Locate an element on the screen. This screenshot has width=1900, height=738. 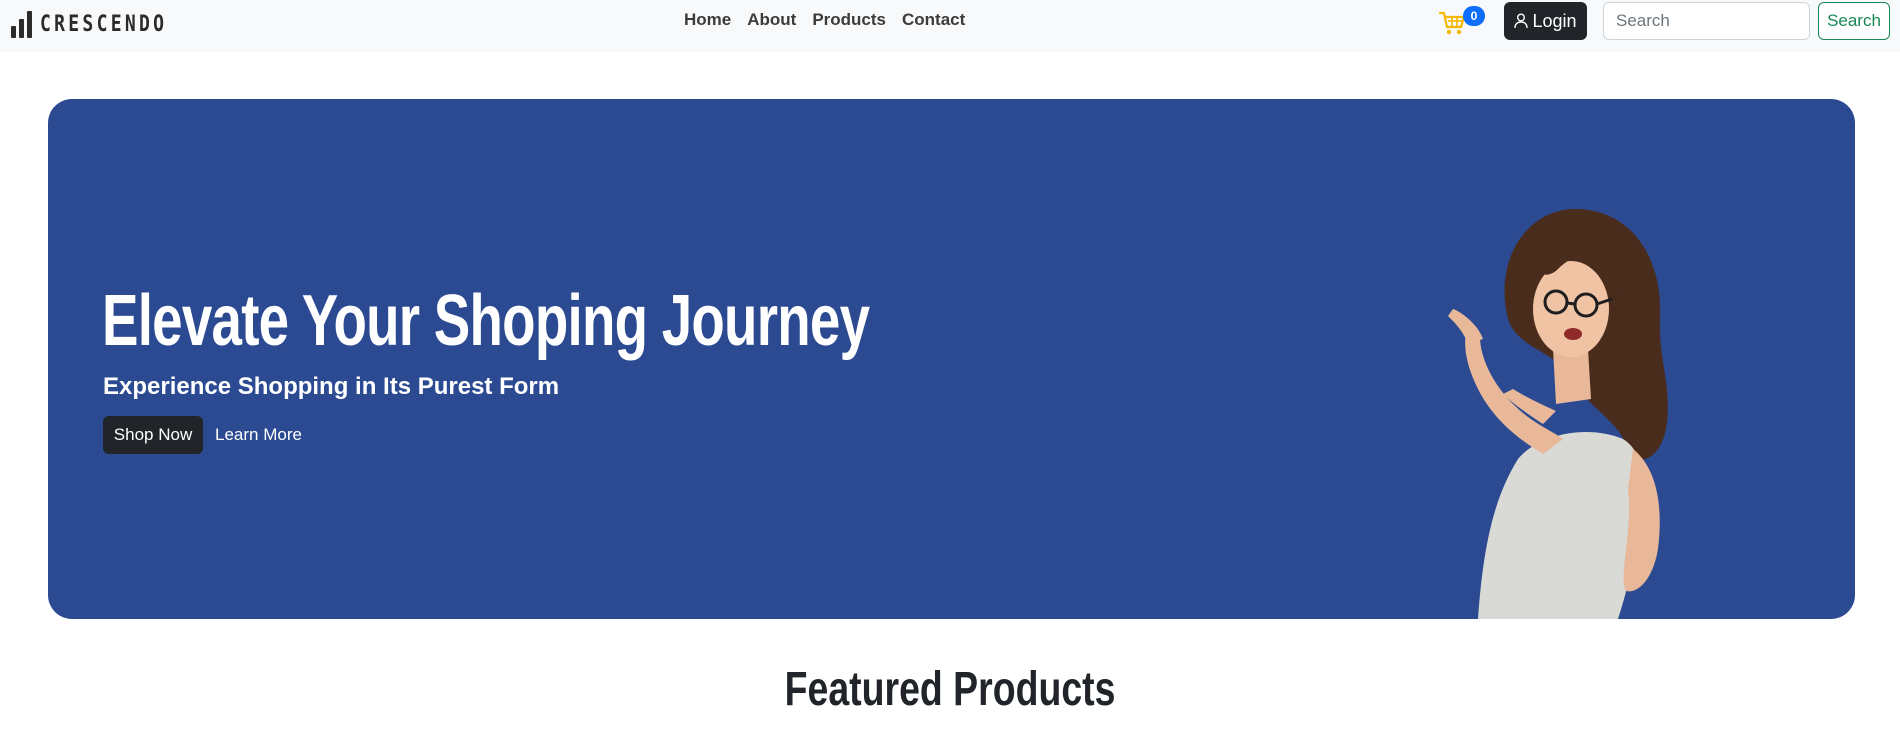
cart-button: 0 is located at coordinates (1462, 22).